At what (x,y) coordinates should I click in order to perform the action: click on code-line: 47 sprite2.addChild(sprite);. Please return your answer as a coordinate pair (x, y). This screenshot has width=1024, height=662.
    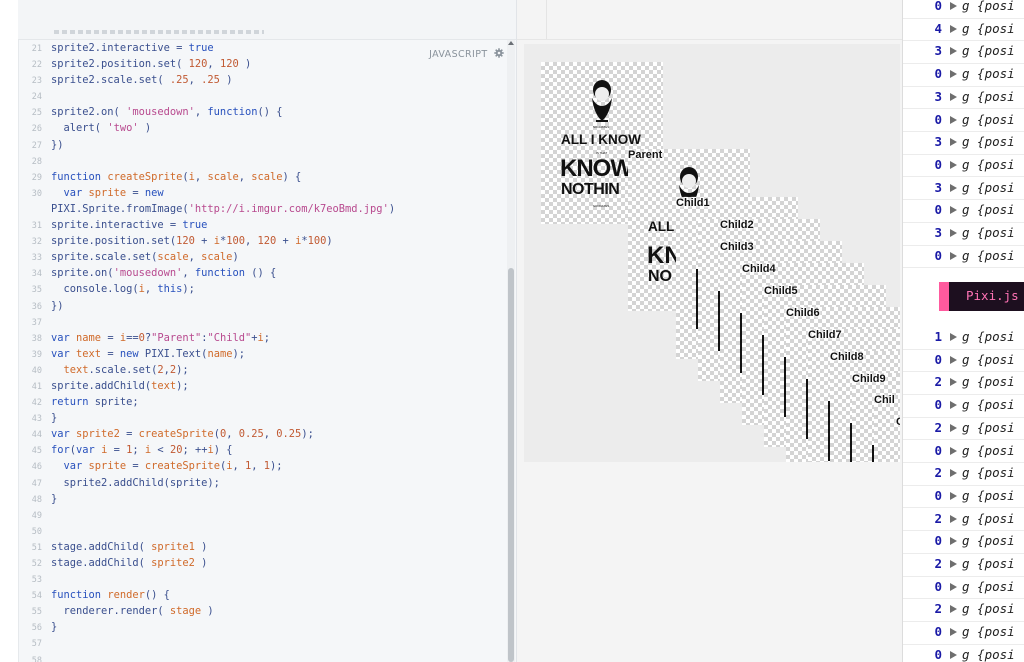
    Looking at the image, I should click on (262, 483).